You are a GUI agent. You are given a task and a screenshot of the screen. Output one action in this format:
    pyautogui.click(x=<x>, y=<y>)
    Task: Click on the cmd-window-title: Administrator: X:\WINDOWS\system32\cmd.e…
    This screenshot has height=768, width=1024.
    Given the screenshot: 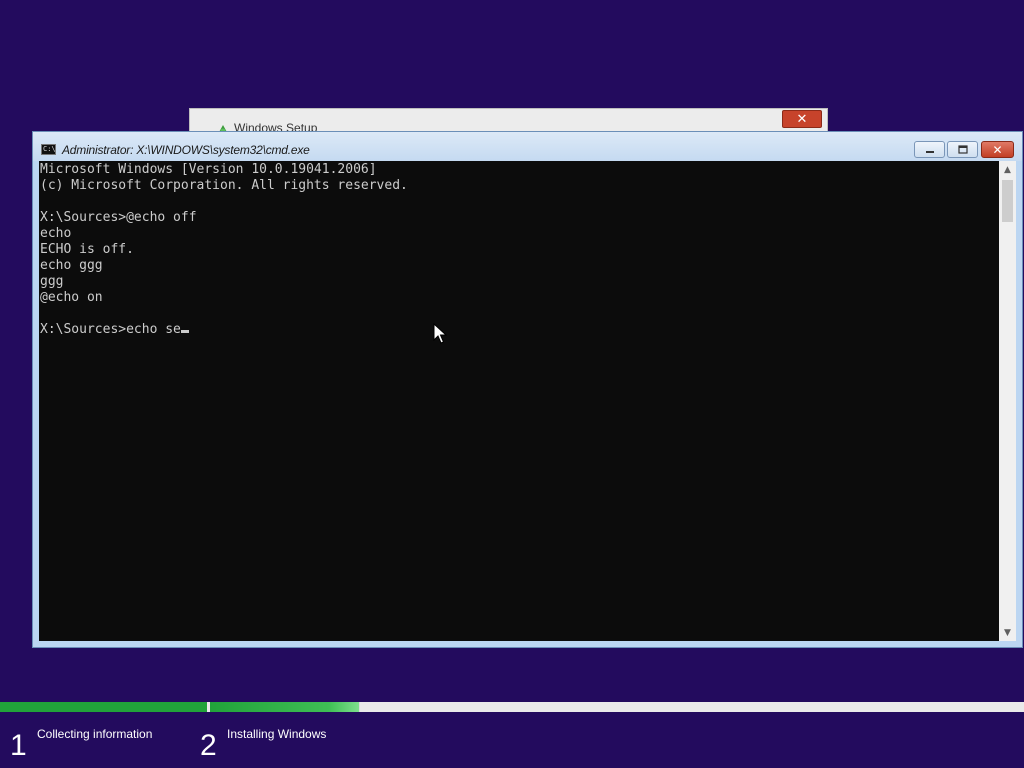 What is the action you would take?
    pyautogui.click(x=186, y=150)
    